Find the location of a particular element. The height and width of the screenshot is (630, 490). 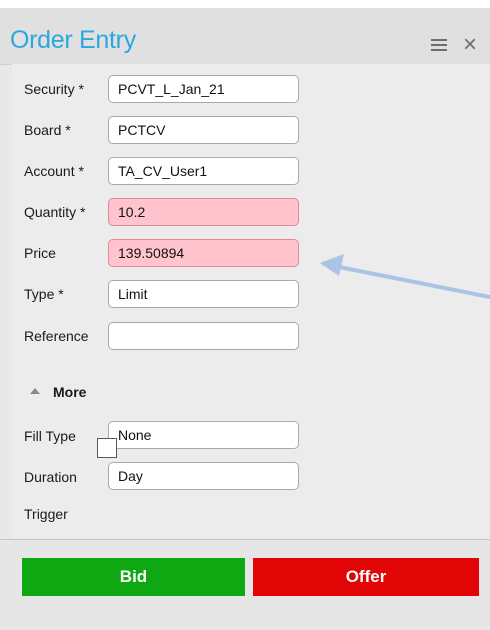

reference-label: Reference is located at coordinates (56, 336).